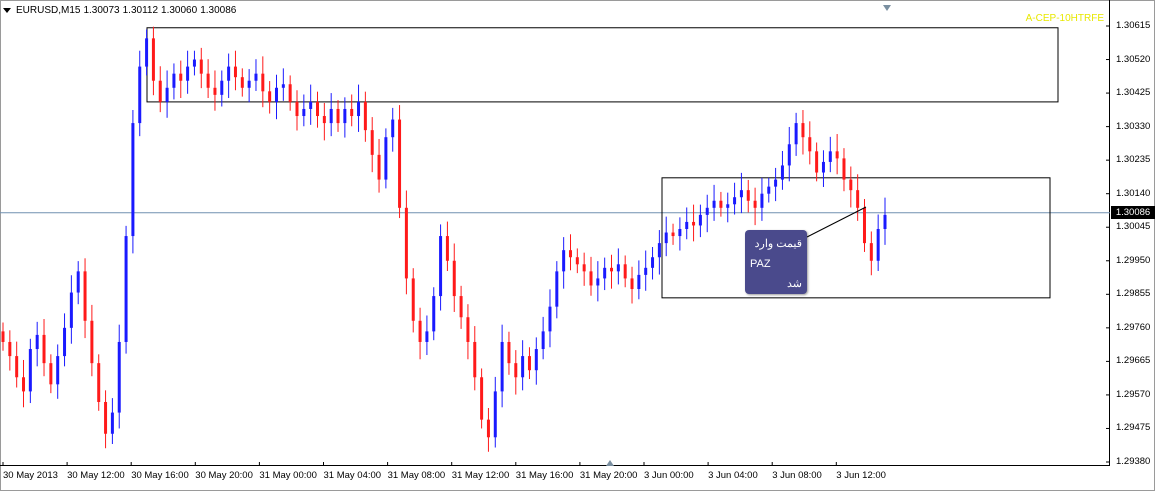 The height and width of the screenshot is (492, 1156). I want to click on y-tick-label: 1.29475, so click(1133, 428).